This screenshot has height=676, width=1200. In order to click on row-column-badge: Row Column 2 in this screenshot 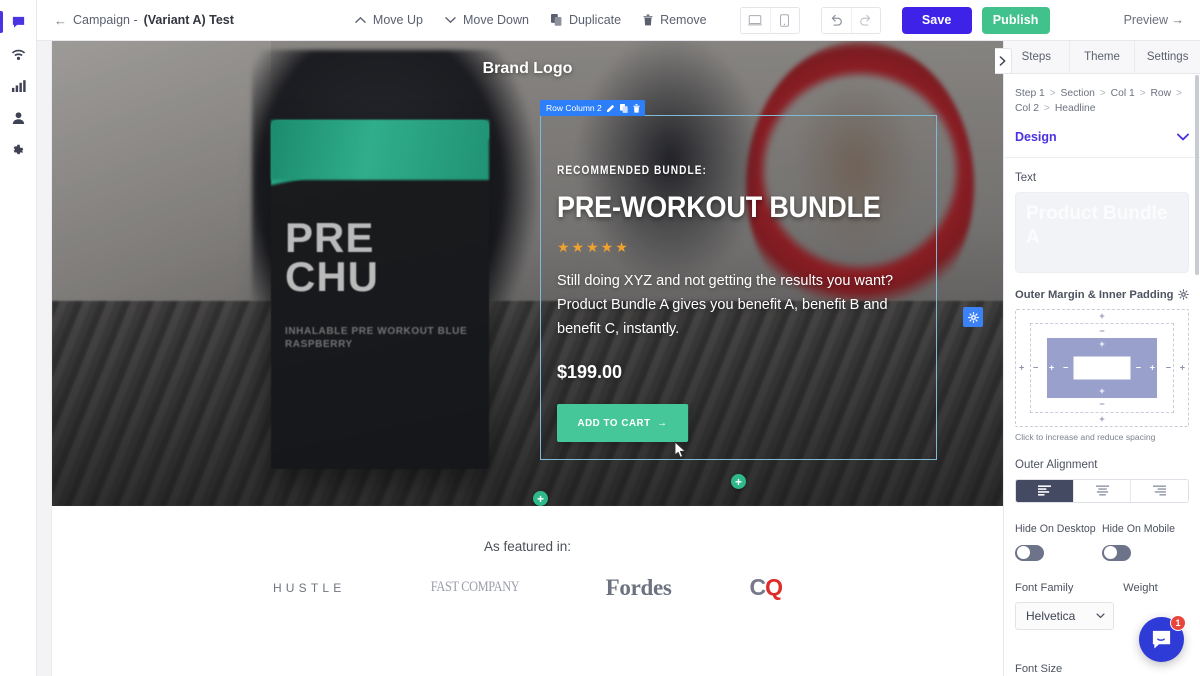, I will do `click(592, 108)`.